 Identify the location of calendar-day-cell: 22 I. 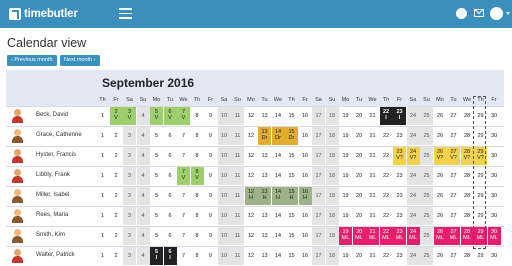
(386, 116).